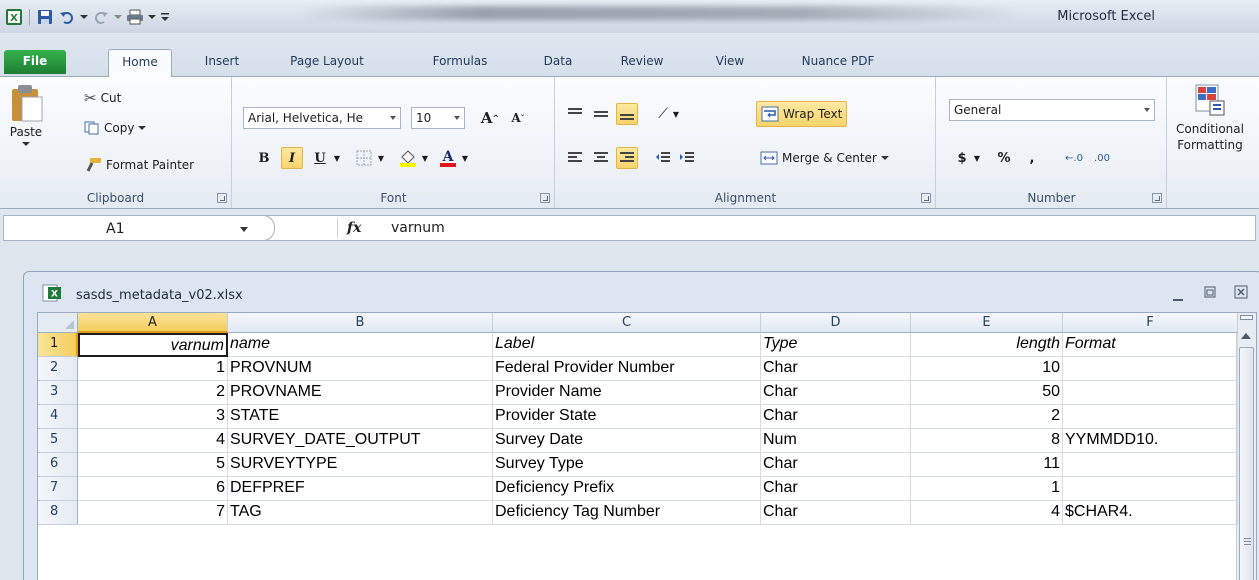 Image resolution: width=1259 pixels, height=580 pixels. I want to click on align-left-icon, so click(575, 158).